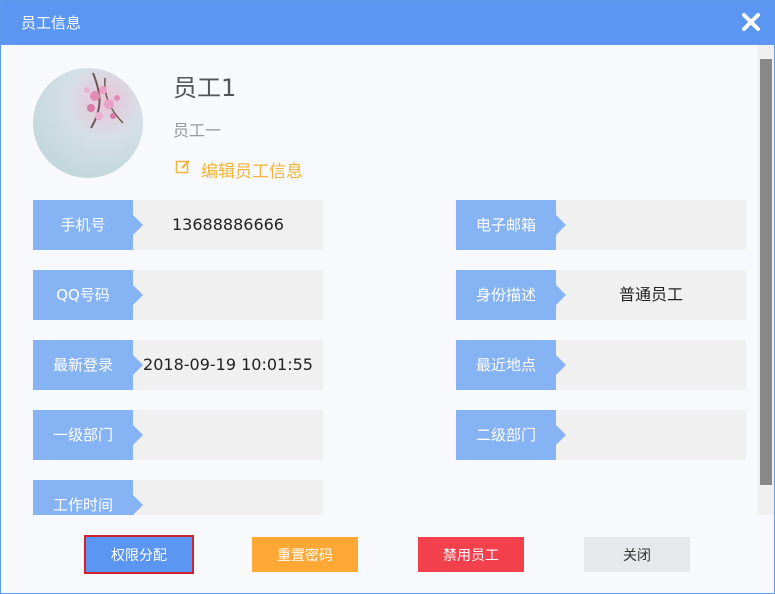  What do you see at coordinates (471, 554) in the screenshot?
I see `disable-employee-button: 禁用员工` at bounding box center [471, 554].